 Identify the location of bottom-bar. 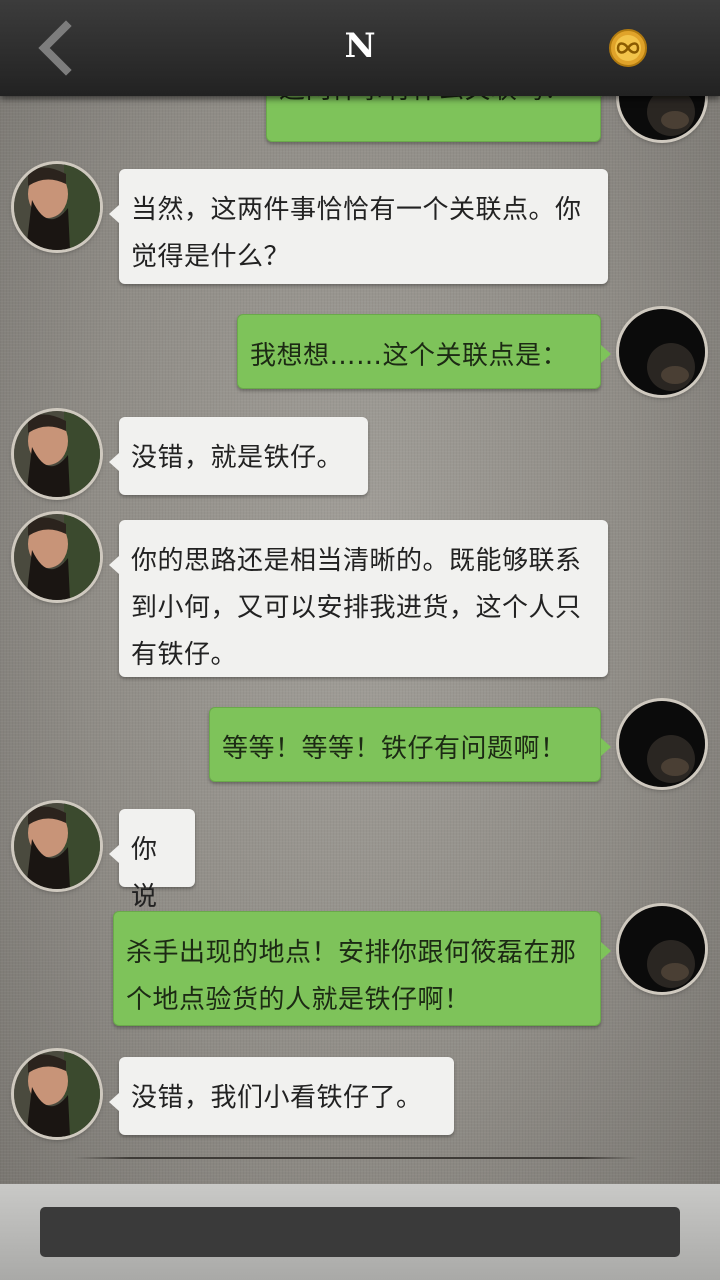
(360, 1232).